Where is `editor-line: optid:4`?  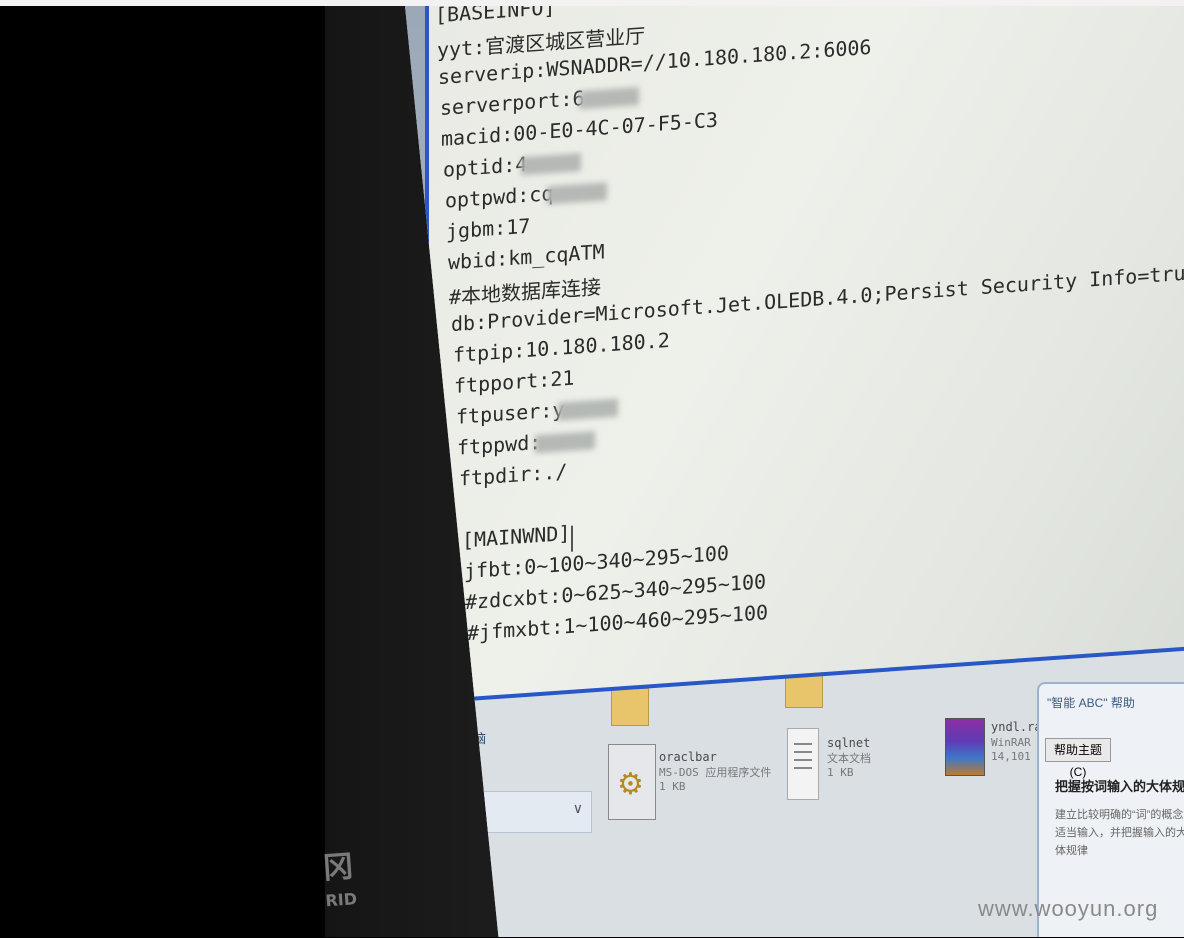 editor-line: optid:4 is located at coordinates (512, 165).